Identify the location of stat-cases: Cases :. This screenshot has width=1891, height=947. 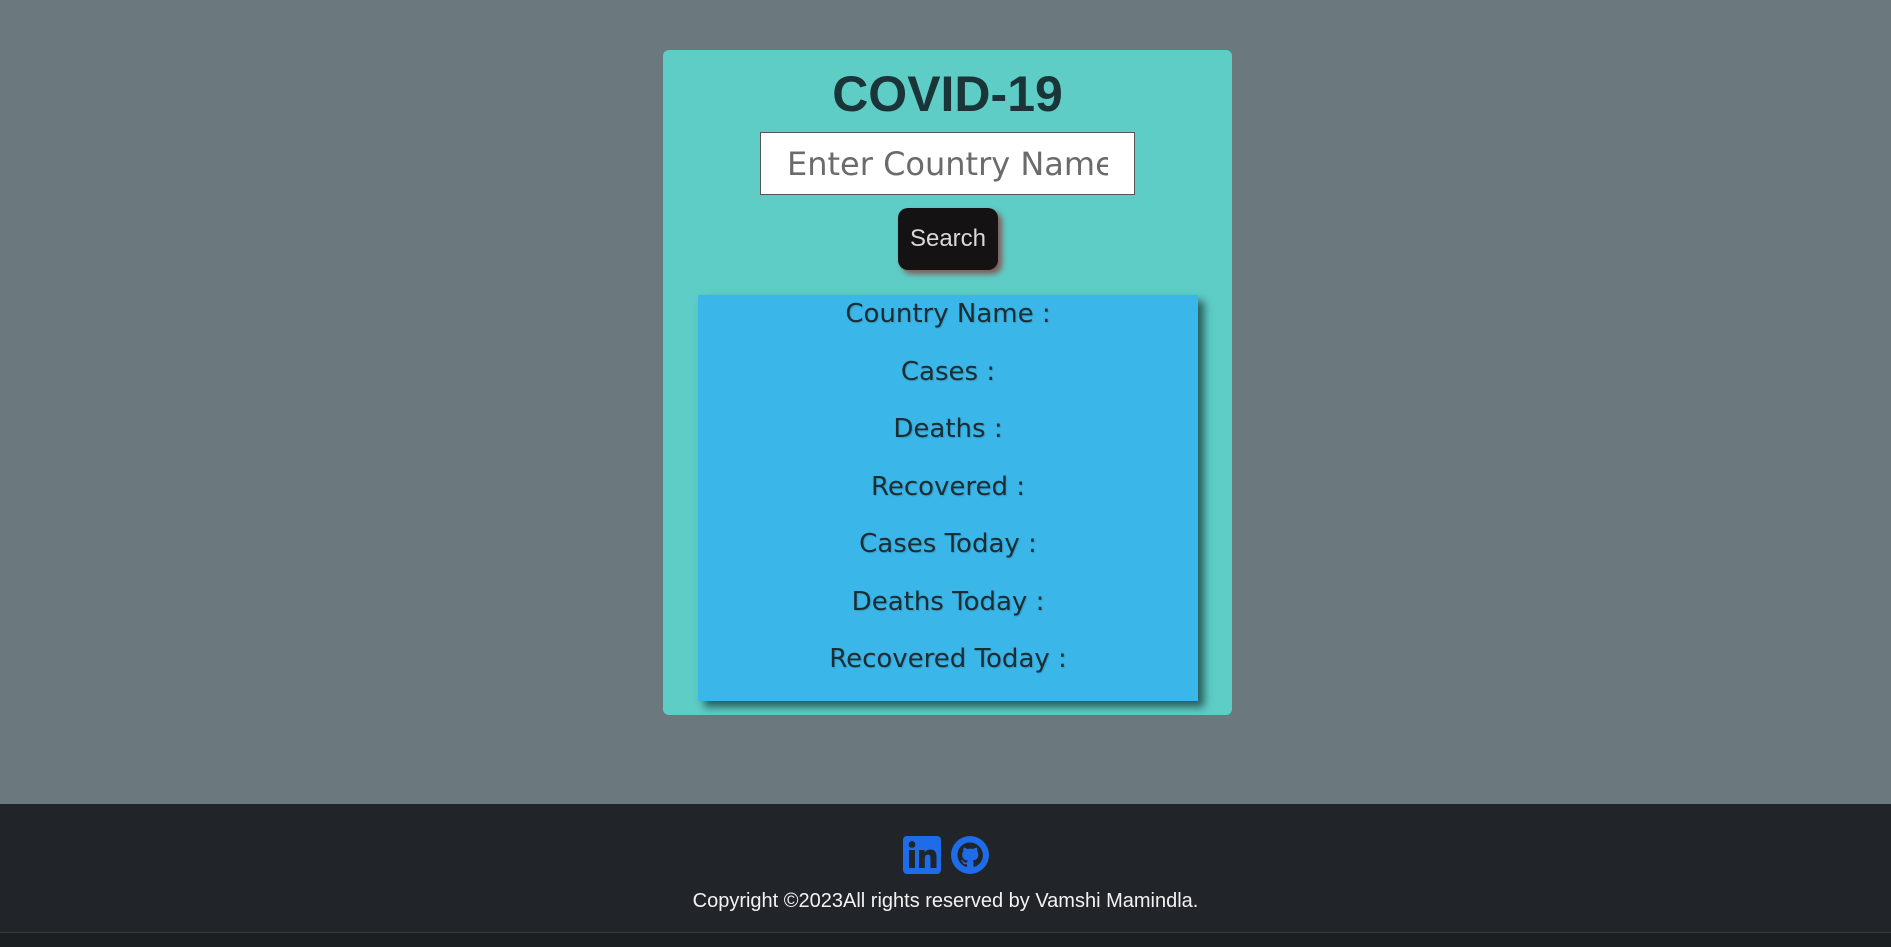
(948, 372).